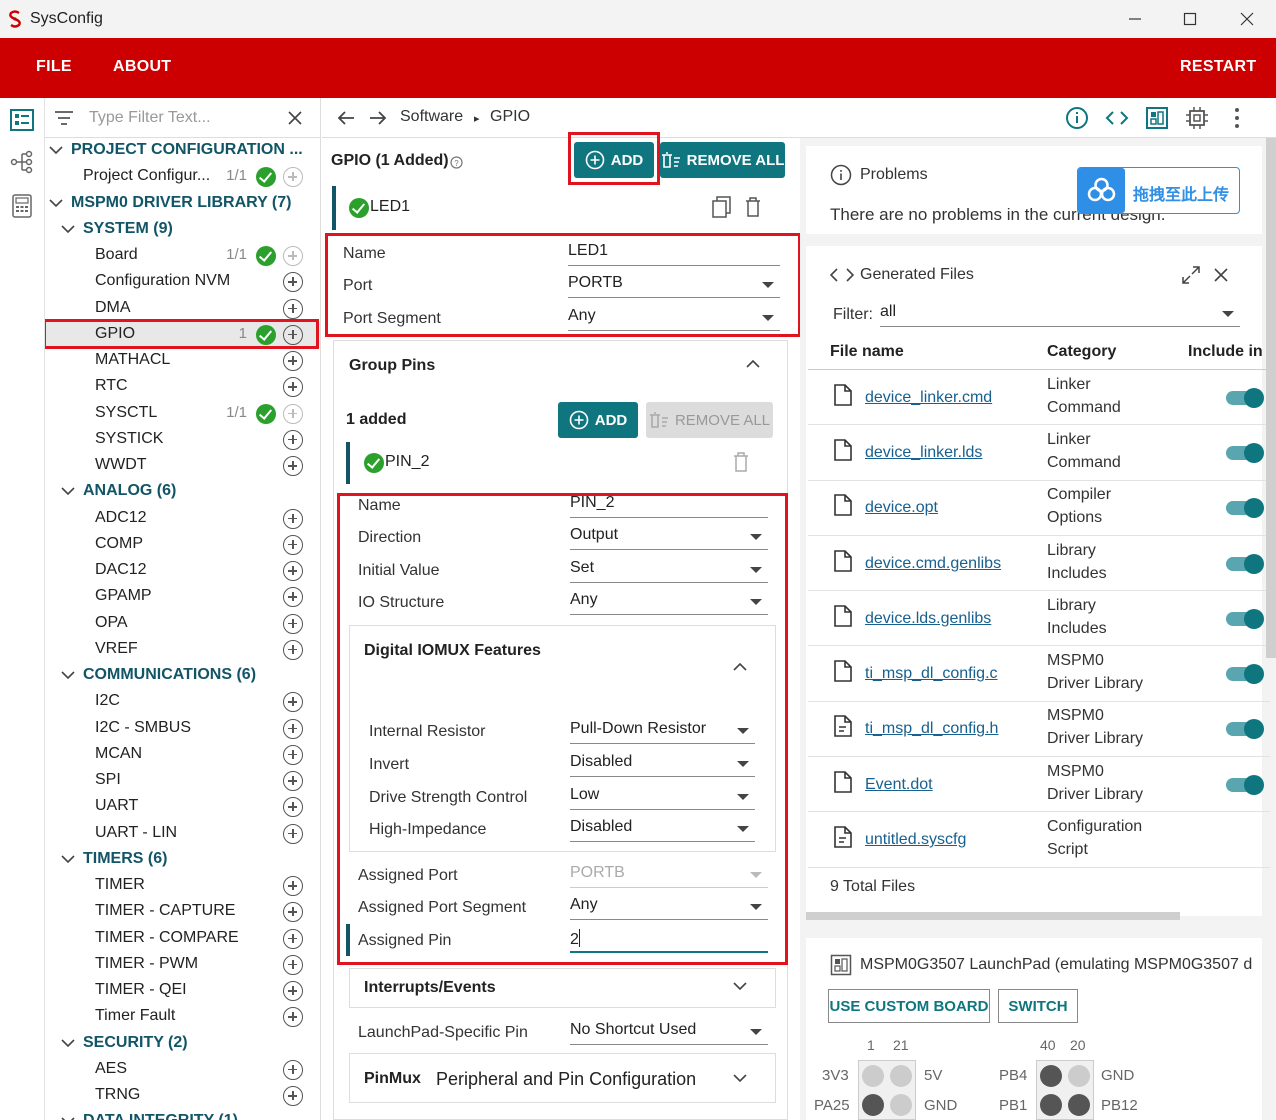 Image resolution: width=1276 pixels, height=1120 pixels. What do you see at coordinates (182, 545) in the screenshot?
I see `tree-item-comp: COMP` at bounding box center [182, 545].